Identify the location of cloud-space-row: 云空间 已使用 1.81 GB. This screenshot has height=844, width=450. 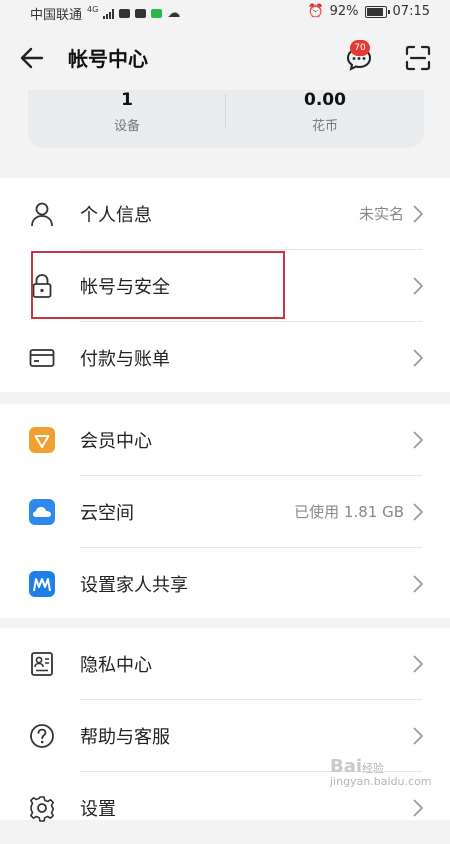
(225, 512).